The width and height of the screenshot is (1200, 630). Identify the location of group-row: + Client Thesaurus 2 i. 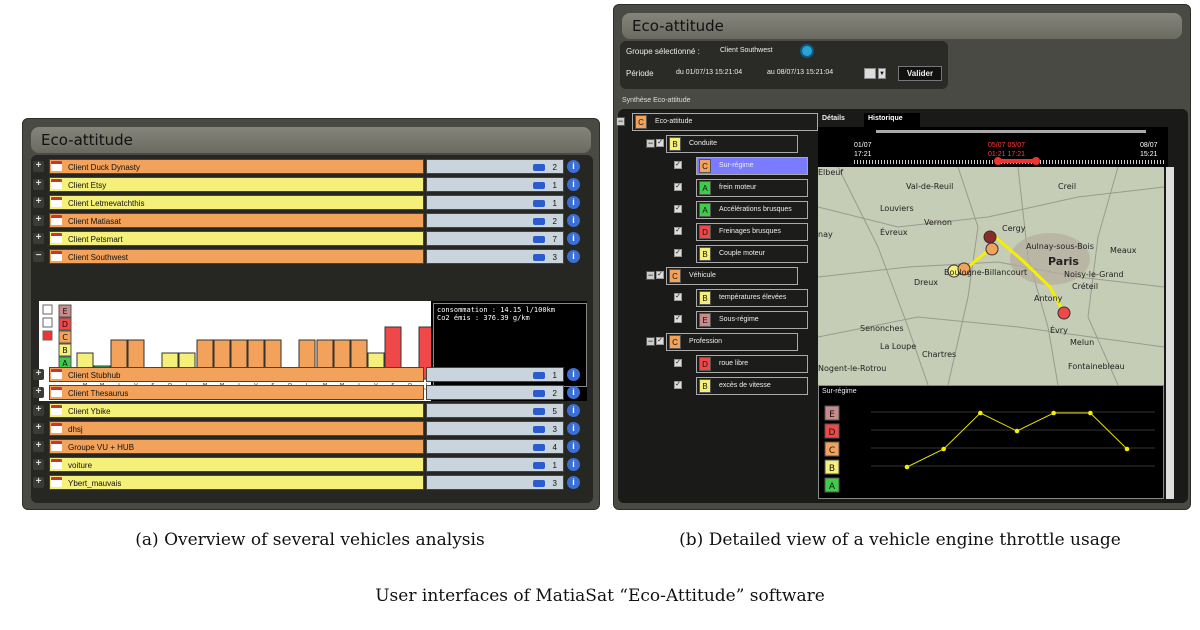
(312, 392).